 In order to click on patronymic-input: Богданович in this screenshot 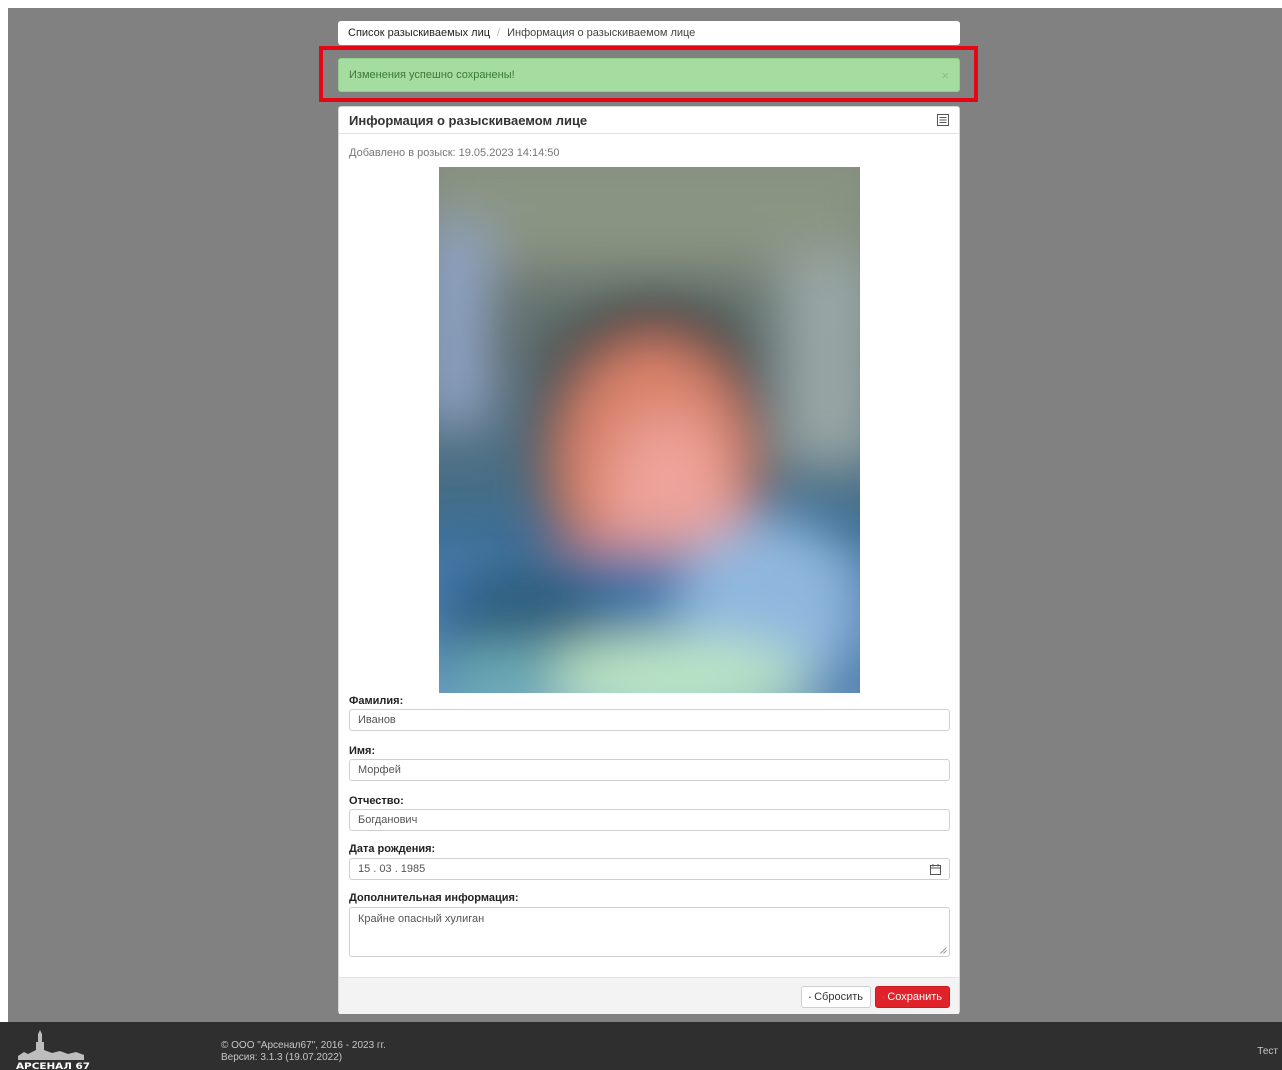, I will do `click(649, 820)`.